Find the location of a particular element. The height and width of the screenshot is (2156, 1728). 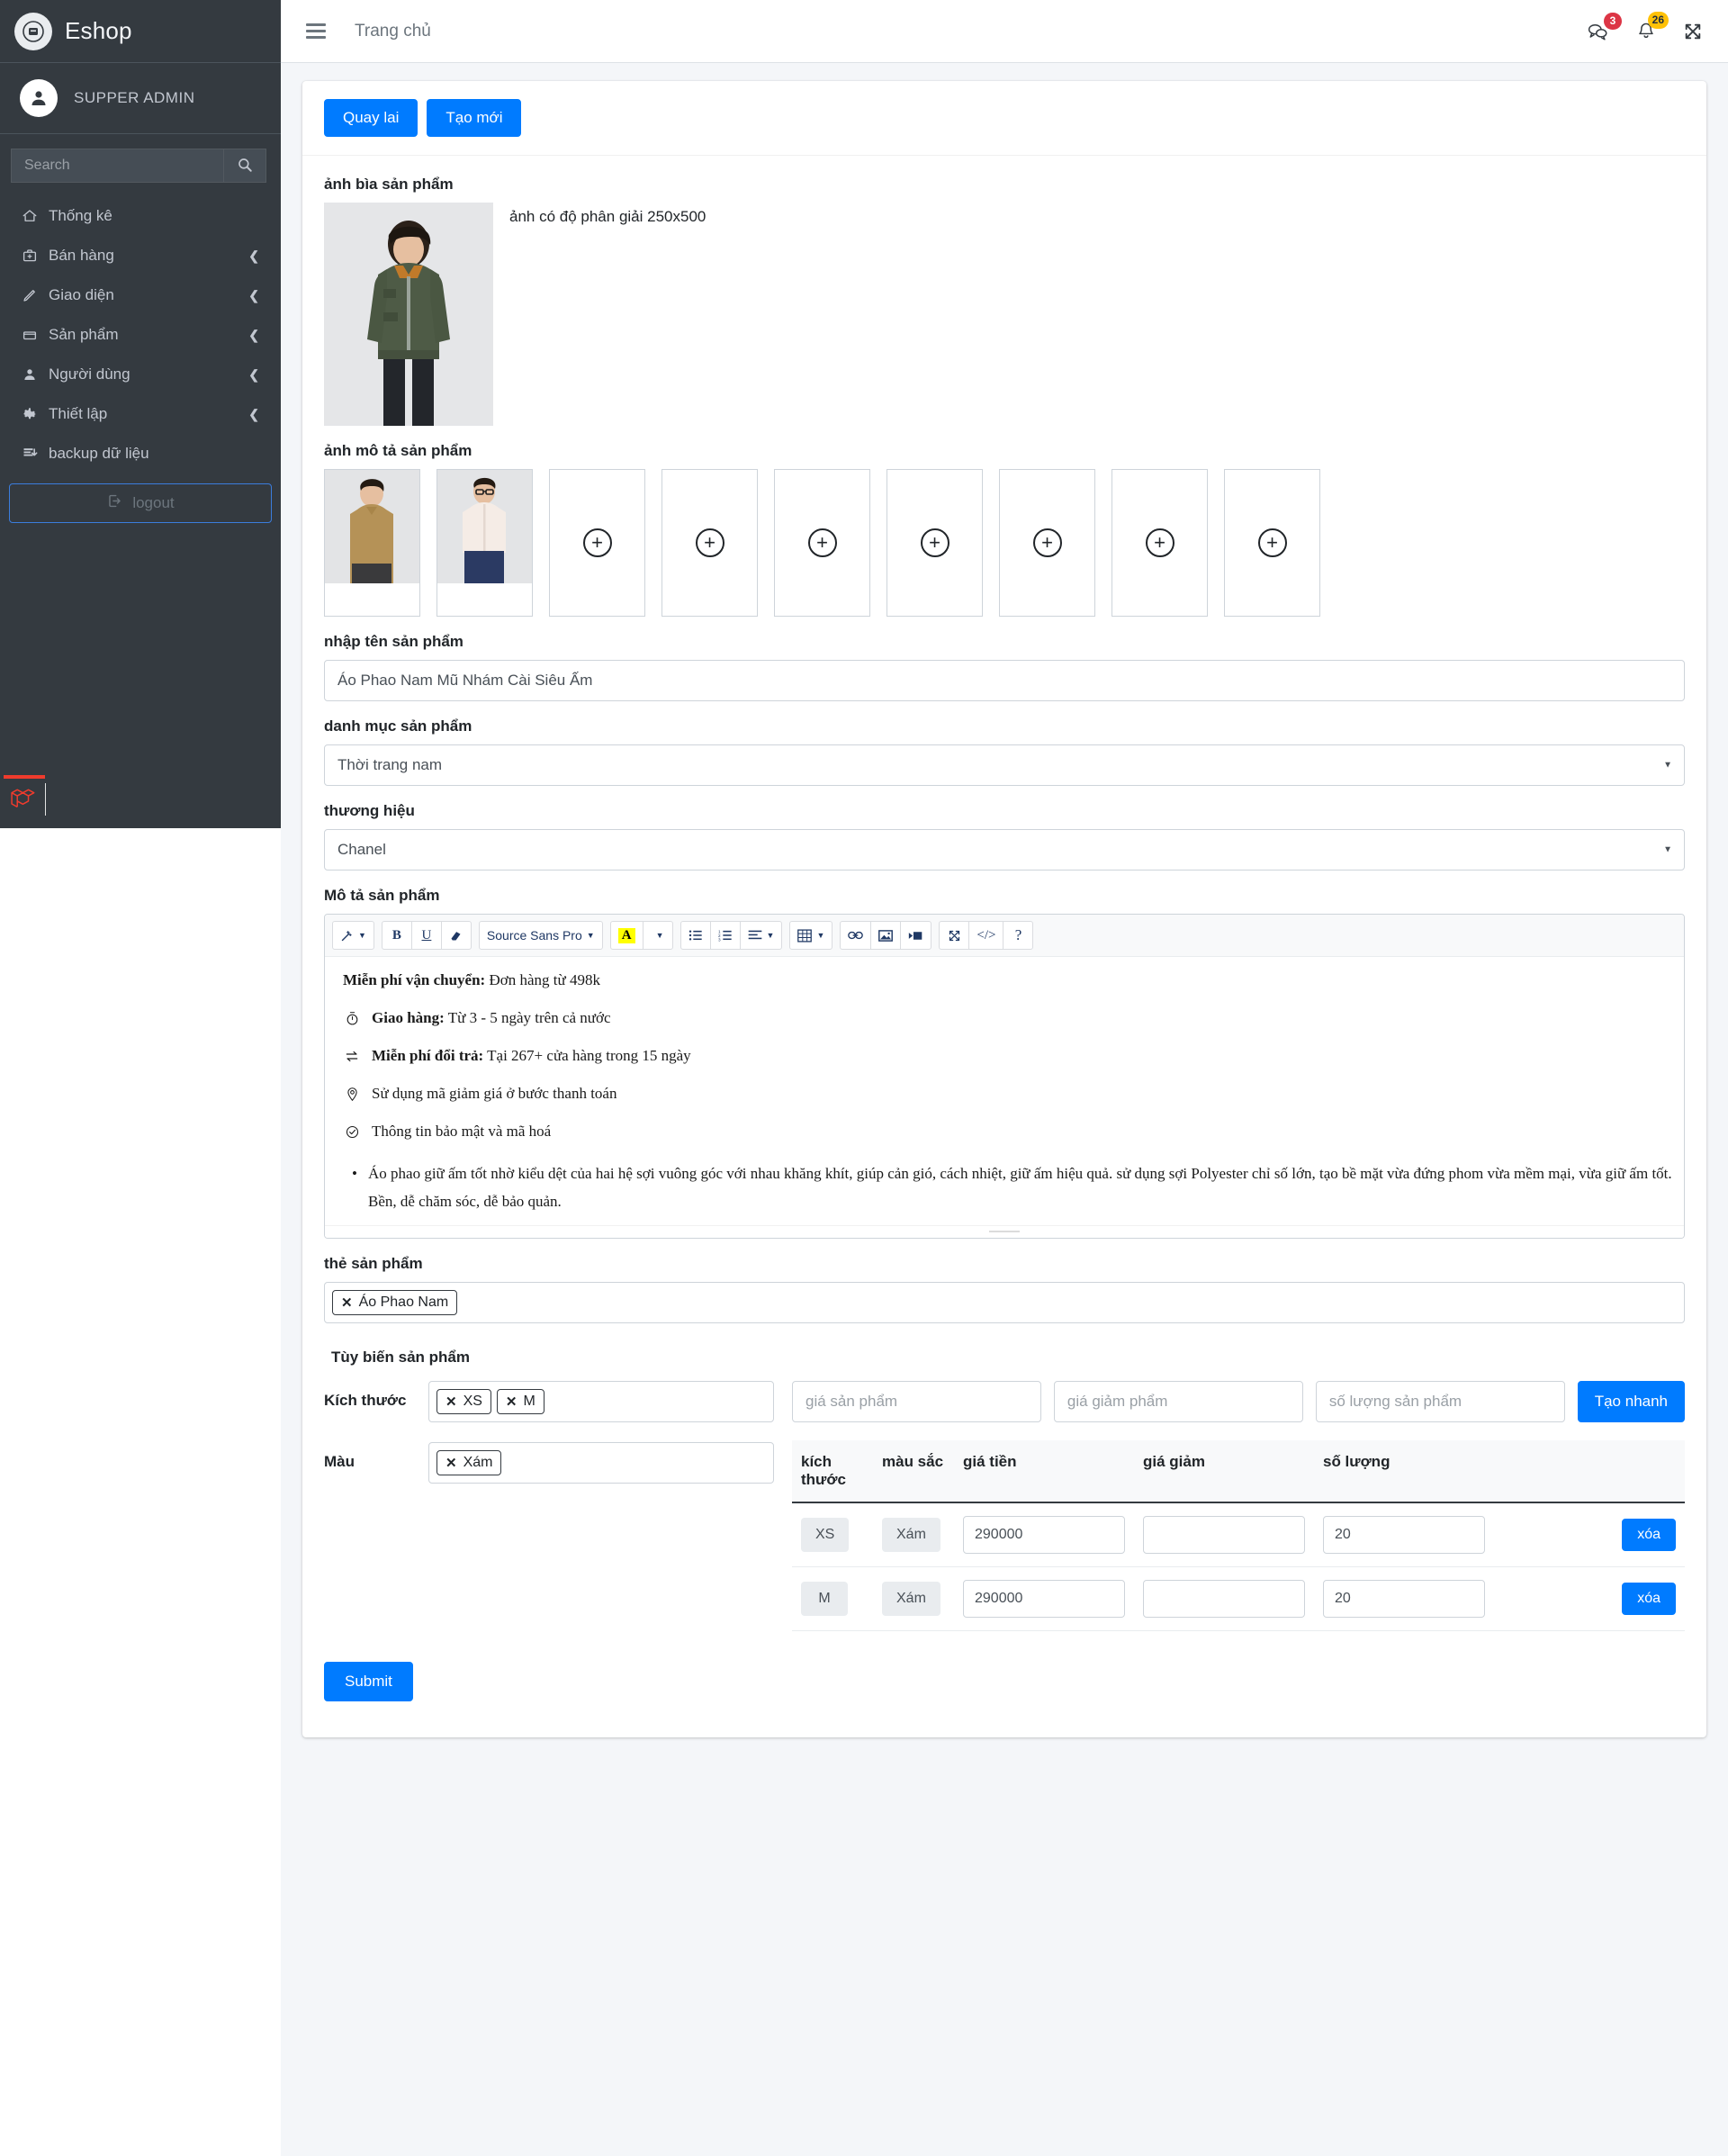

search-button is located at coordinates (245, 166).